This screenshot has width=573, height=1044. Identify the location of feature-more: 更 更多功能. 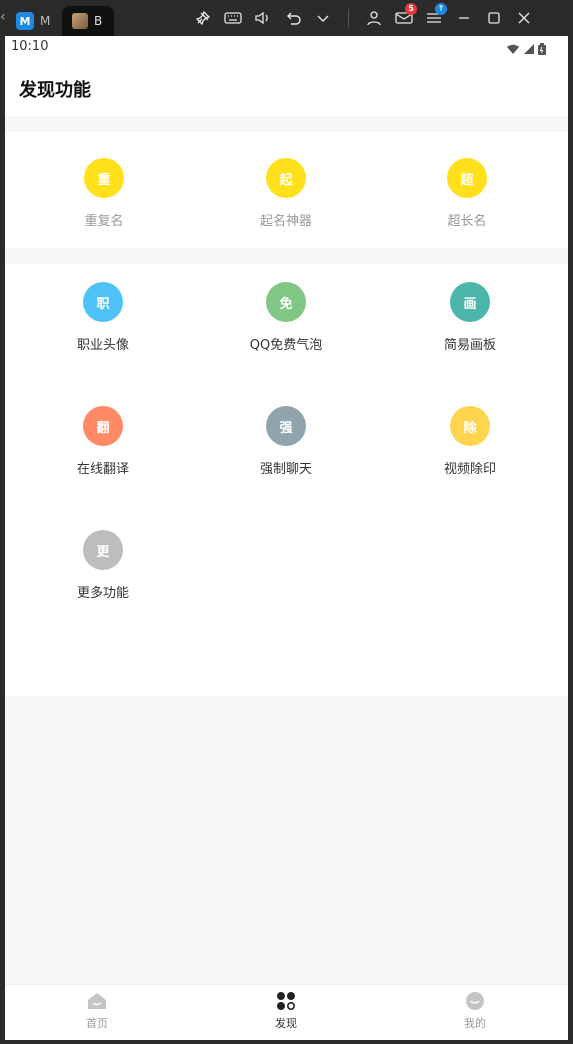
(103, 565).